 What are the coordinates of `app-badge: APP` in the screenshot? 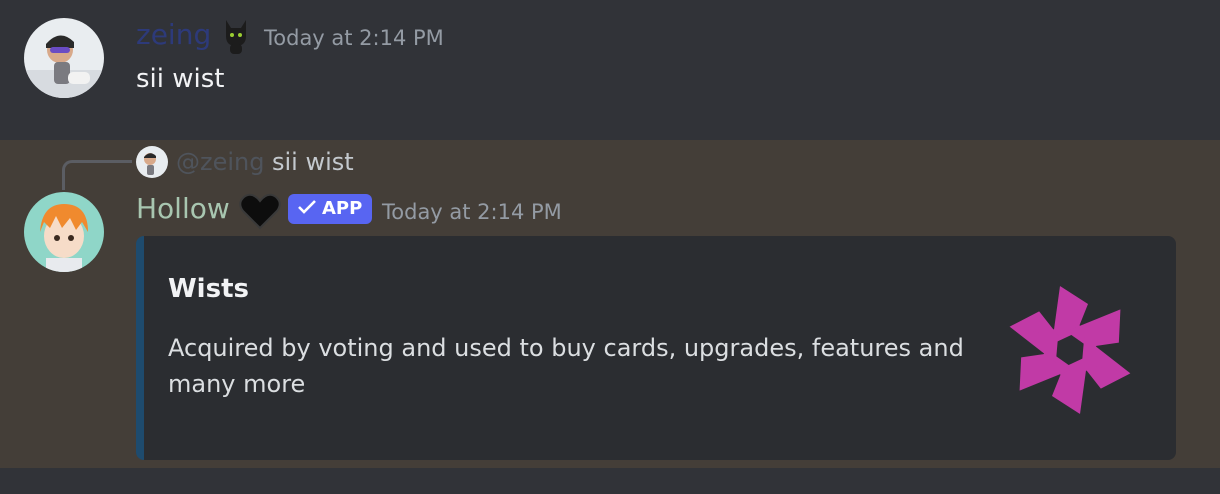 It's located at (330, 209).